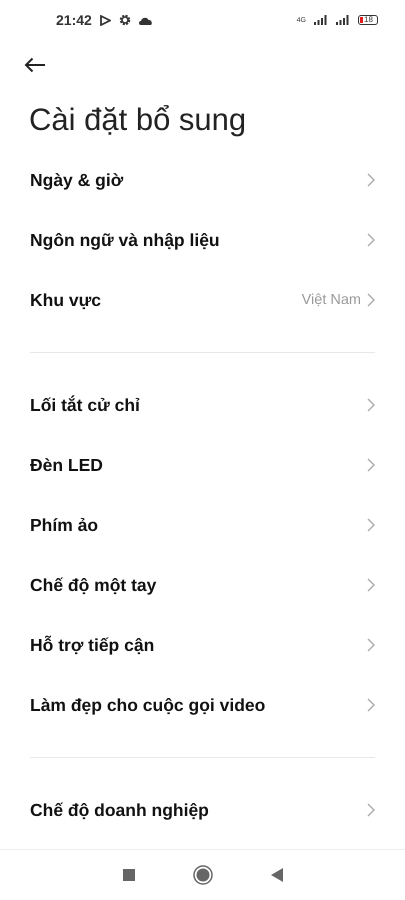  I want to click on settings-row: Hỗ trợ tiếp cận, so click(202, 645).